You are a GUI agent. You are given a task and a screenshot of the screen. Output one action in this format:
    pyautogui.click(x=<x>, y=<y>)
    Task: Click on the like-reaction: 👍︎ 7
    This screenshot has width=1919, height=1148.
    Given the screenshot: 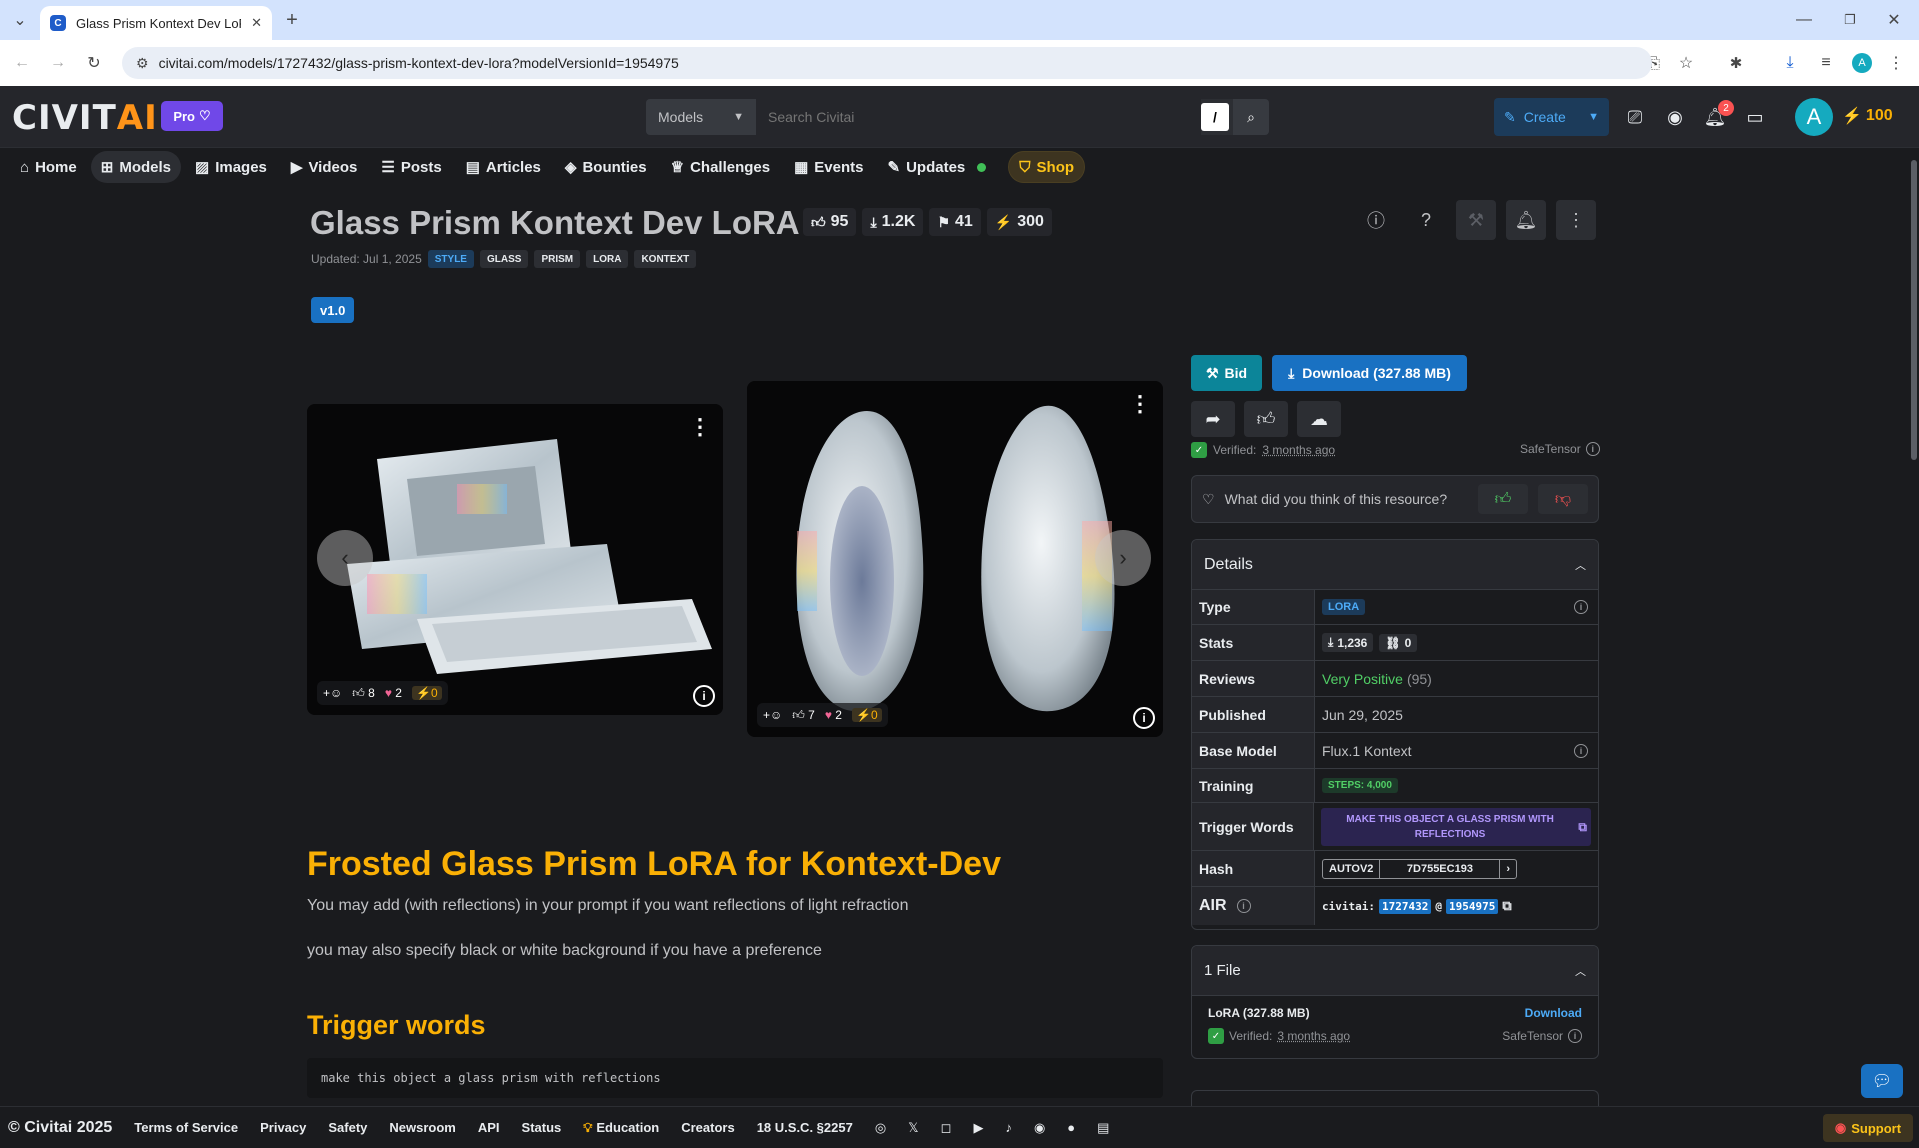 What is the action you would take?
    pyautogui.click(x=803, y=715)
    